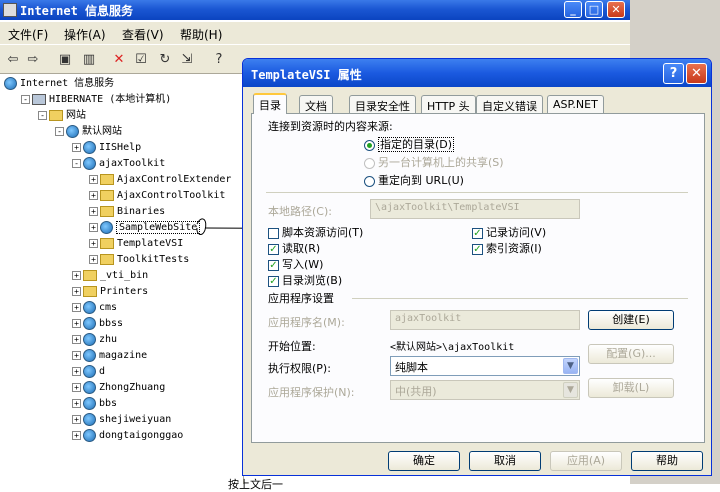 Image resolution: width=720 pixels, height=492 pixels. Describe the element at coordinates (323, 232) in the screenshot. I see `checkbox-label: 脚本资源访问(T)` at that location.